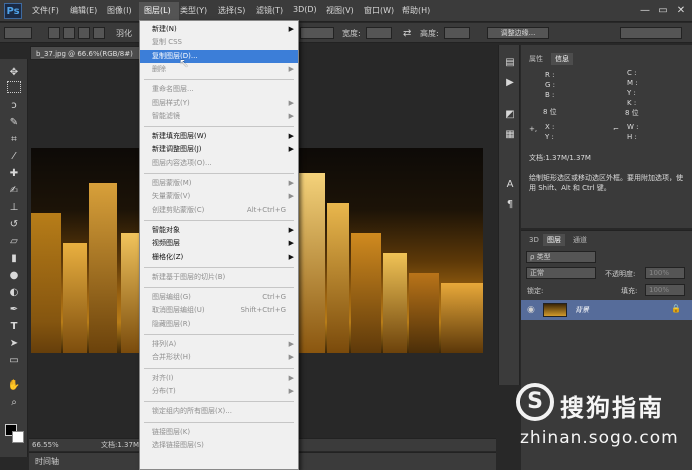  I want to click on submenu-arrow-icon: ▶, so click(291, 357).